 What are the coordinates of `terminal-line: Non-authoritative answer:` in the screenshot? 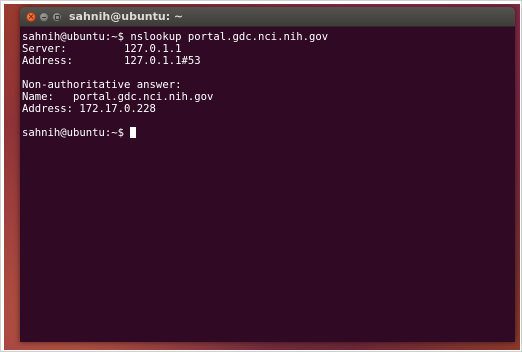 It's located at (102, 85).